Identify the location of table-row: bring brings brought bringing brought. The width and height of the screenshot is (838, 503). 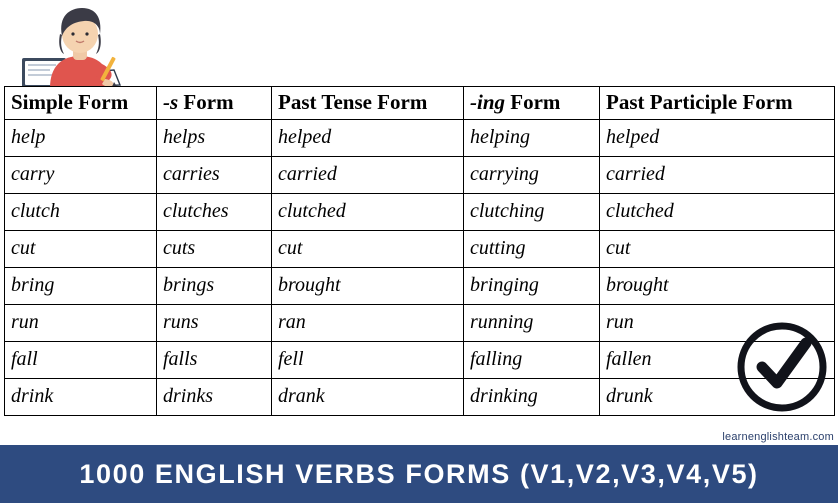
(419, 286).